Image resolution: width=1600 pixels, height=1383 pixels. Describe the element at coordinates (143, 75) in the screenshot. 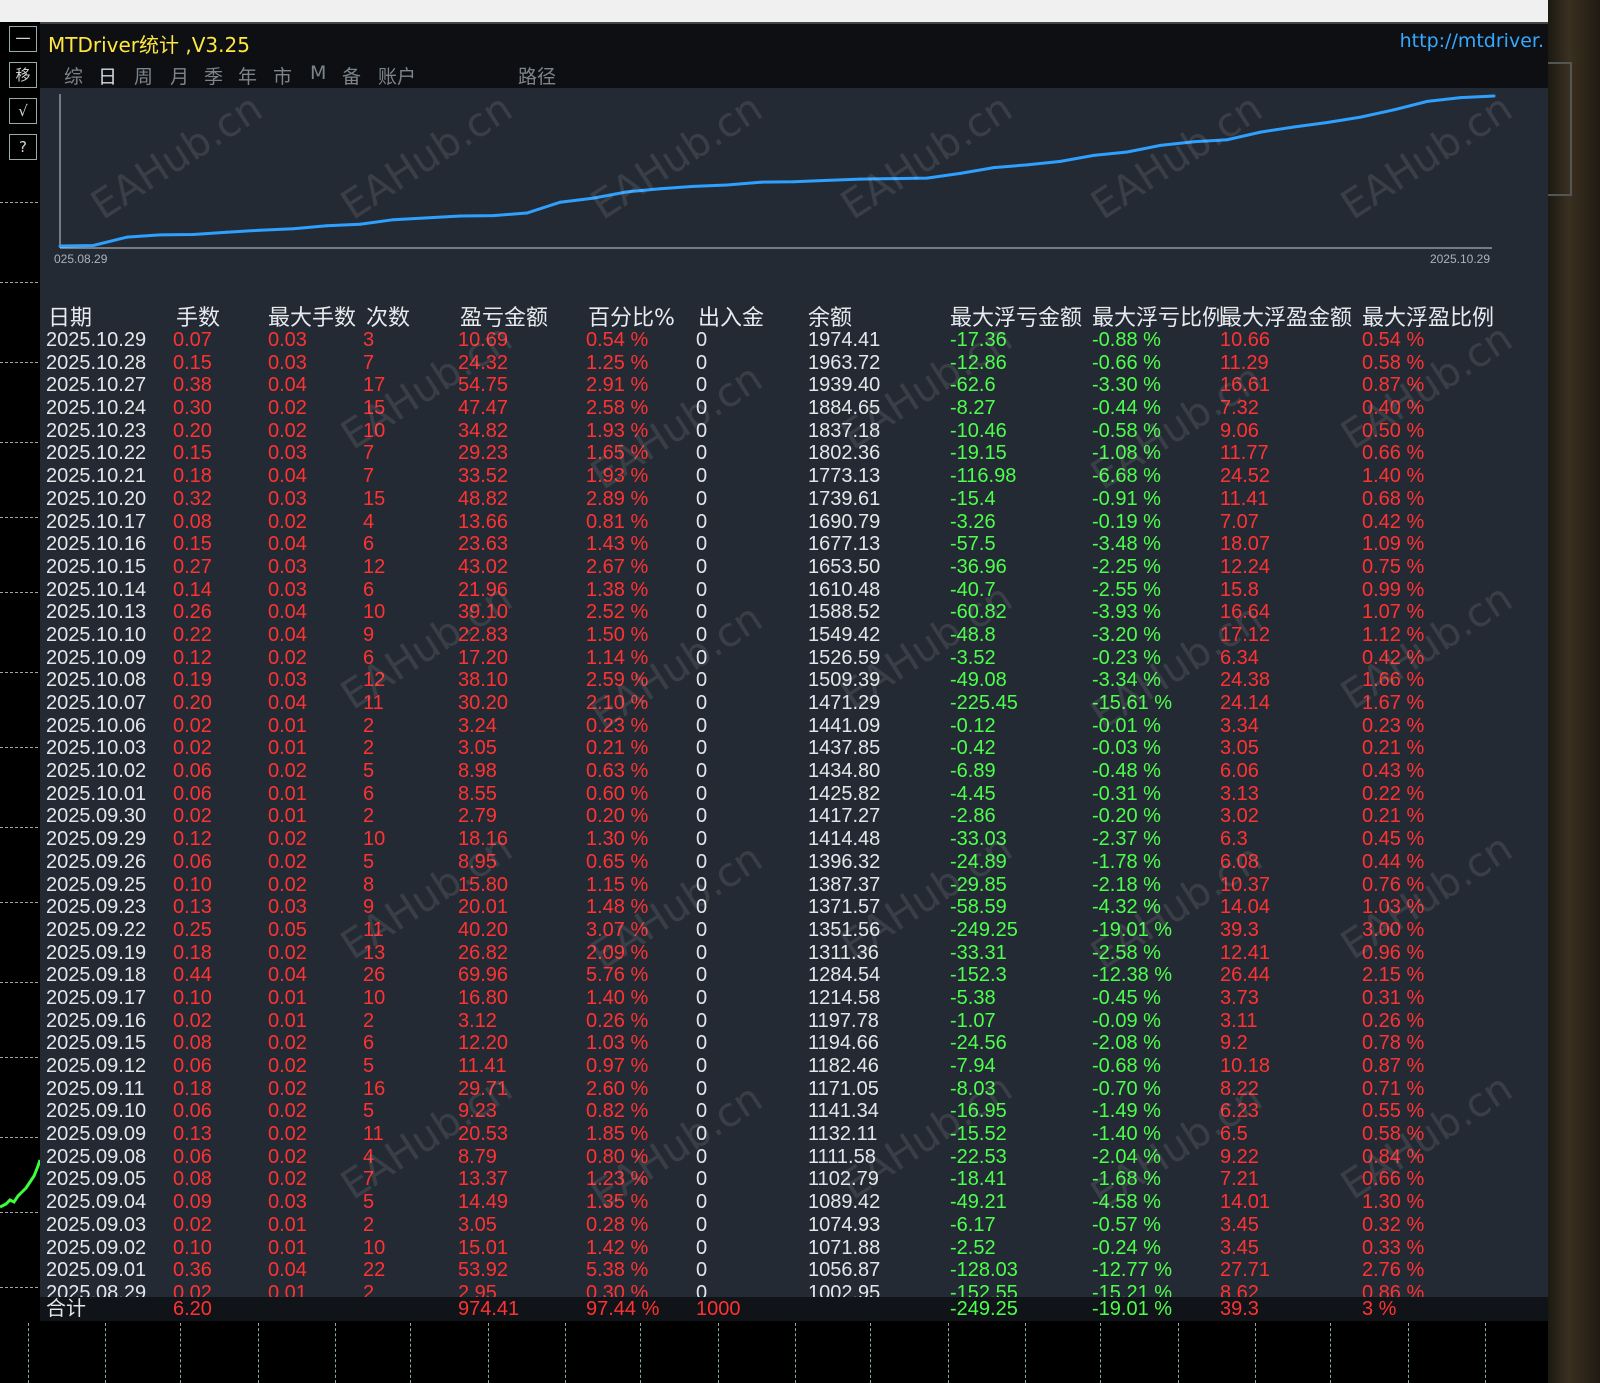

I see `menu-week: 周` at that location.